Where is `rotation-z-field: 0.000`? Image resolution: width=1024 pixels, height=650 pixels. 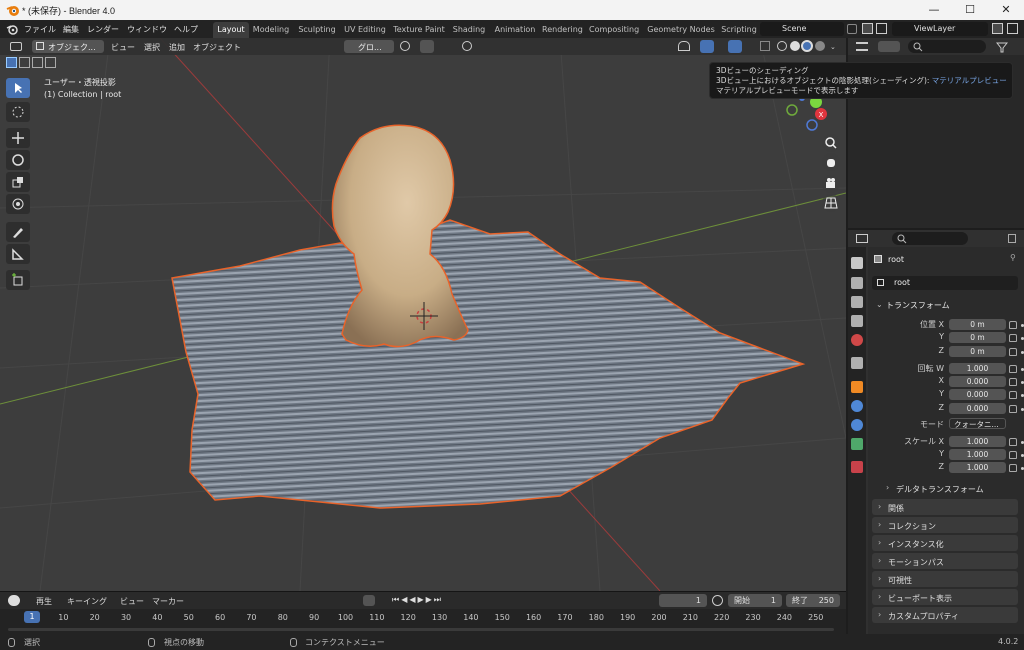 rotation-z-field: 0.000 is located at coordinates (977, 408).